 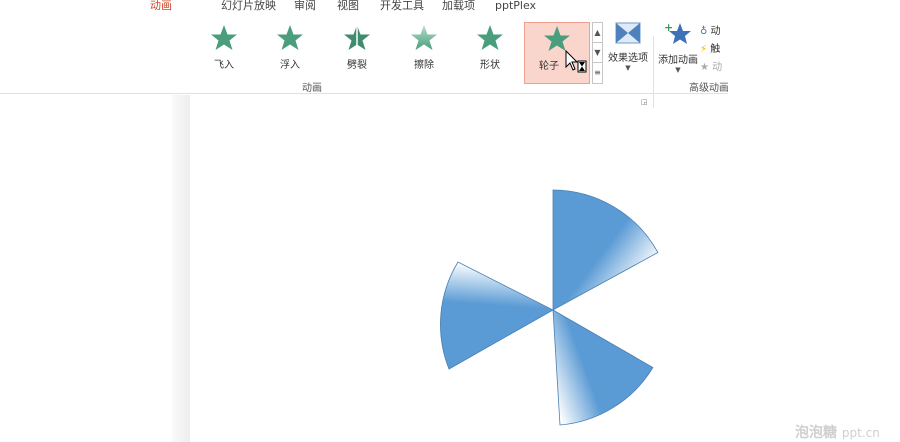 What do you see at coordinates (576, 61) in the screenshot?
I see `busy-cursor-icon` at bounding box center [576, 61].